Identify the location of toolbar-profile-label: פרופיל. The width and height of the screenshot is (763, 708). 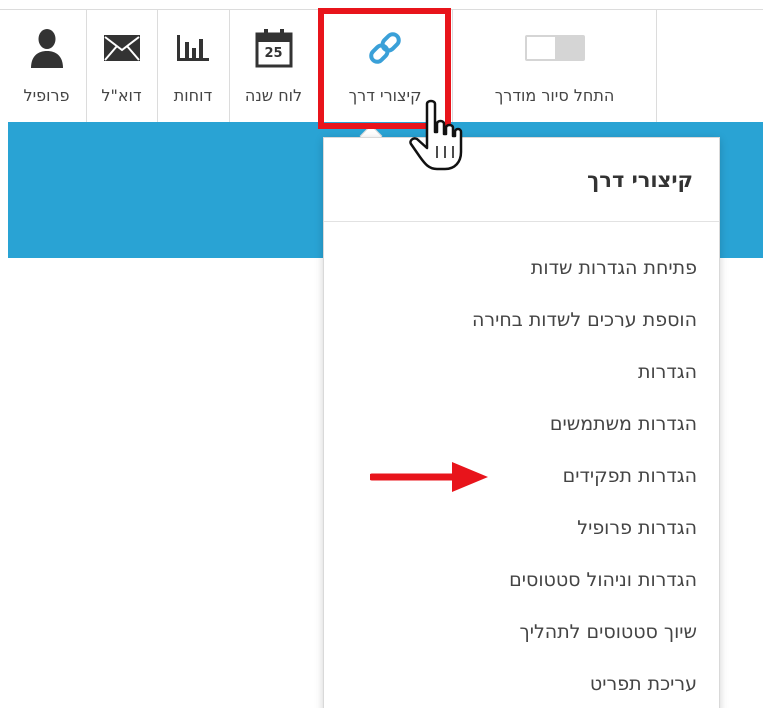
(46, 95).